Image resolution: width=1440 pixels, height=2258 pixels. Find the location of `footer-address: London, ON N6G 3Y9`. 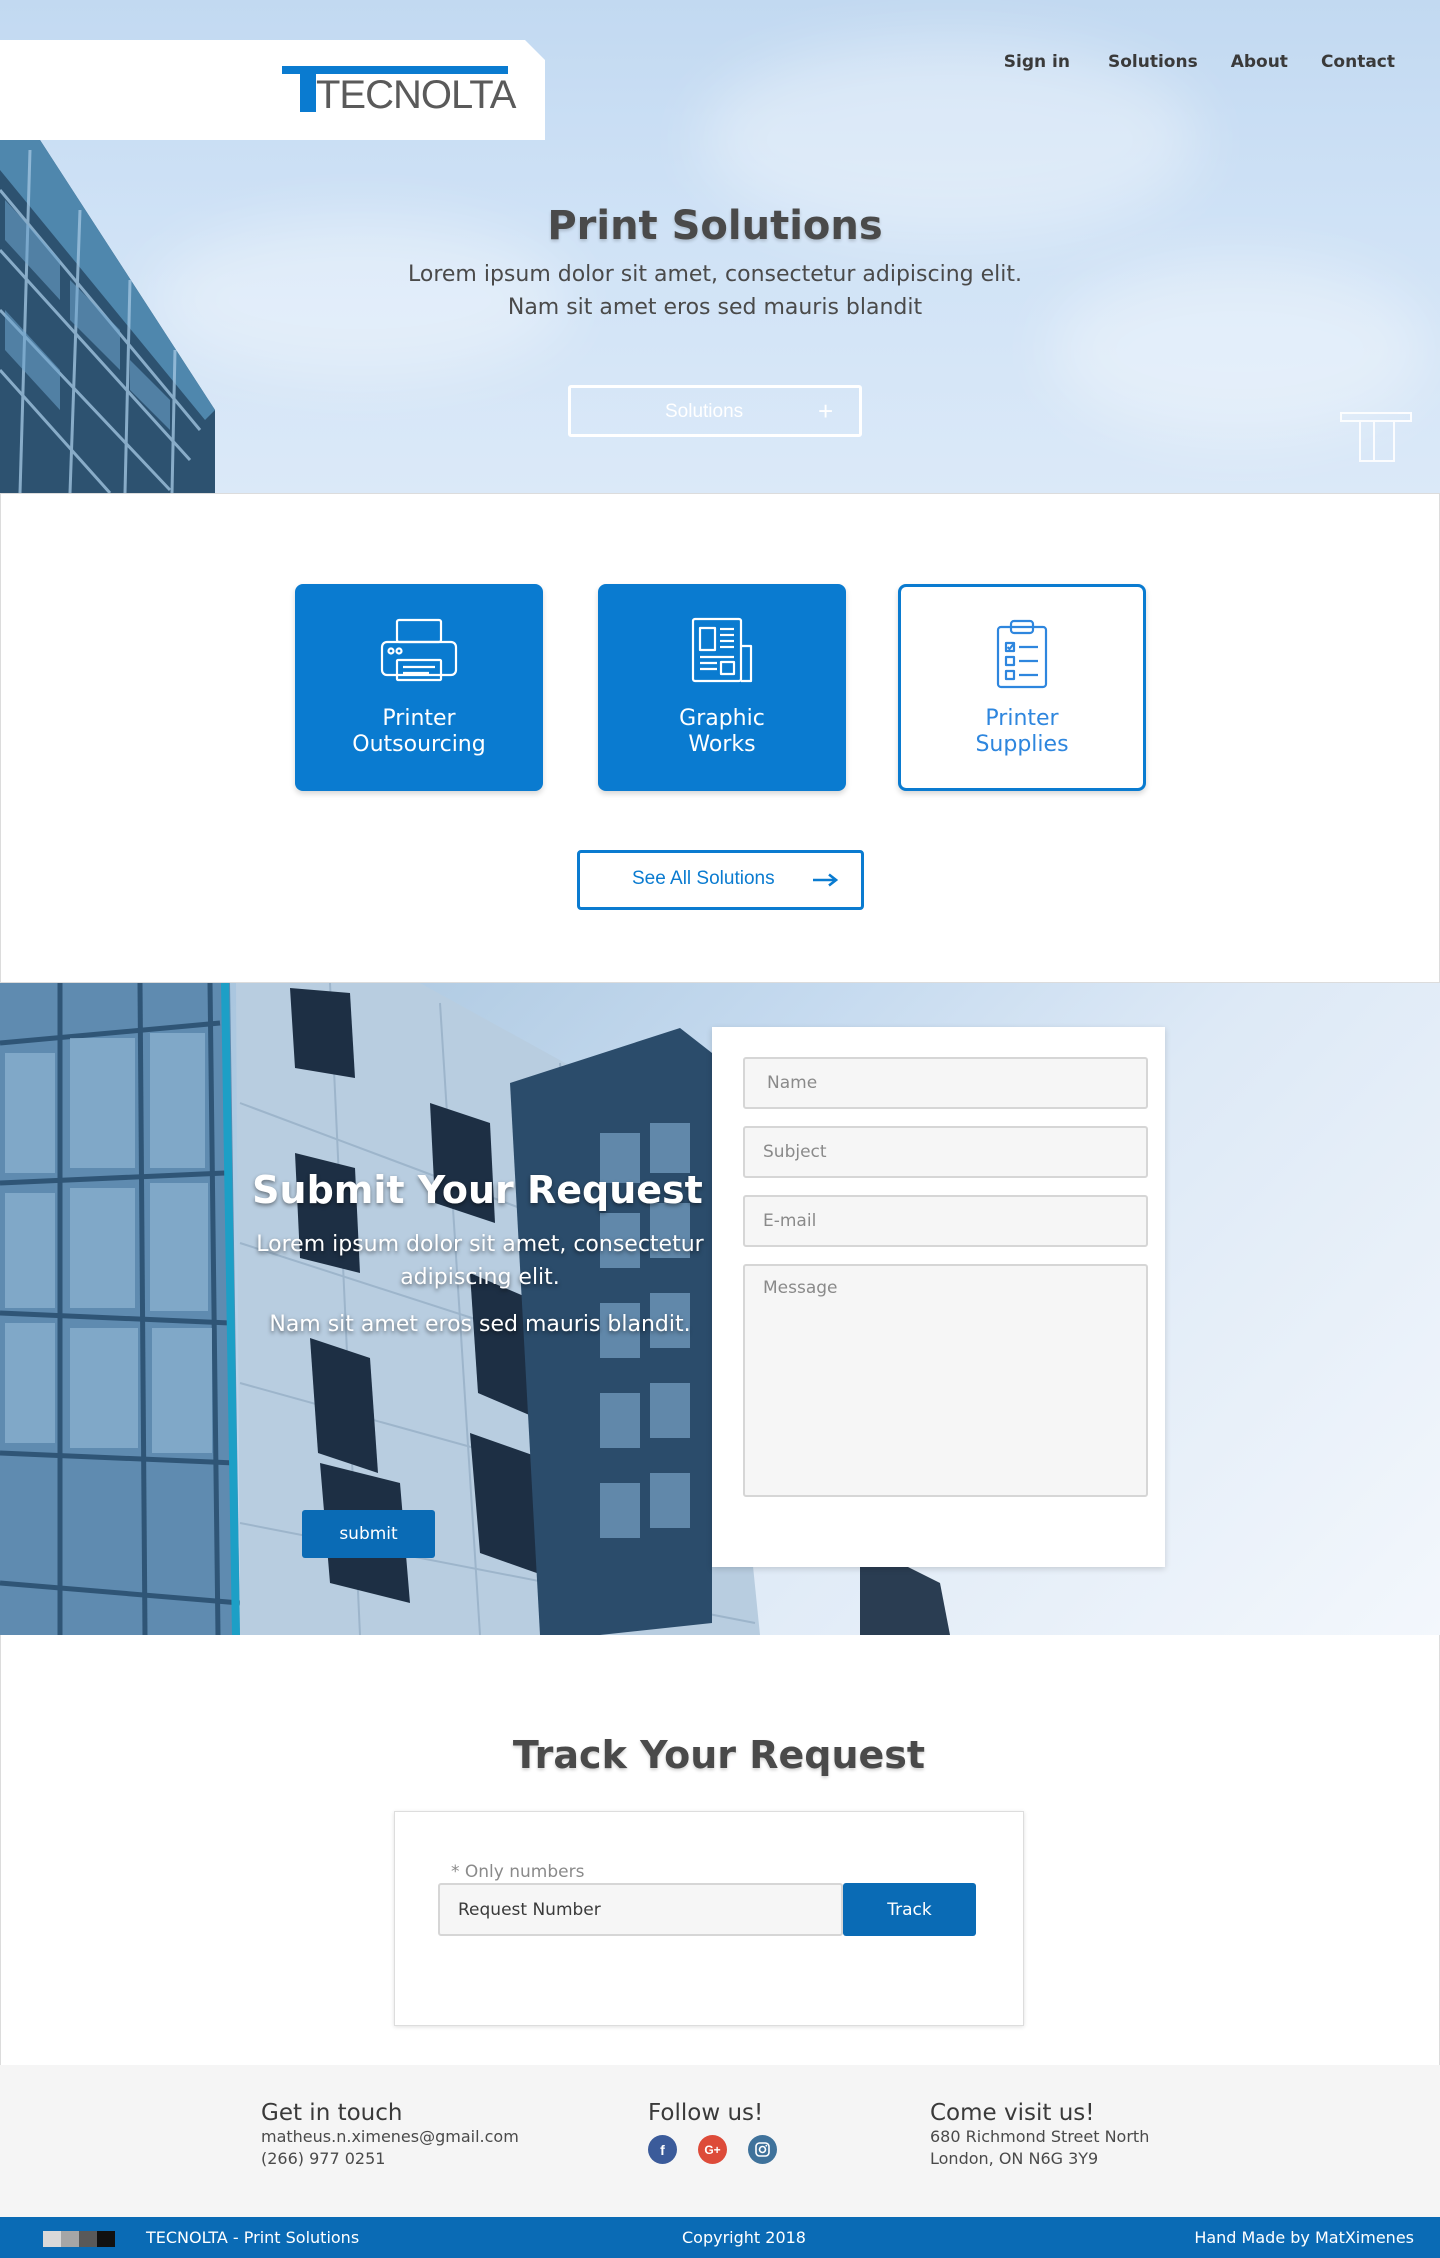

footer-address: London, ON N6G 3Y9 is located at coordinates (1014, 2158).